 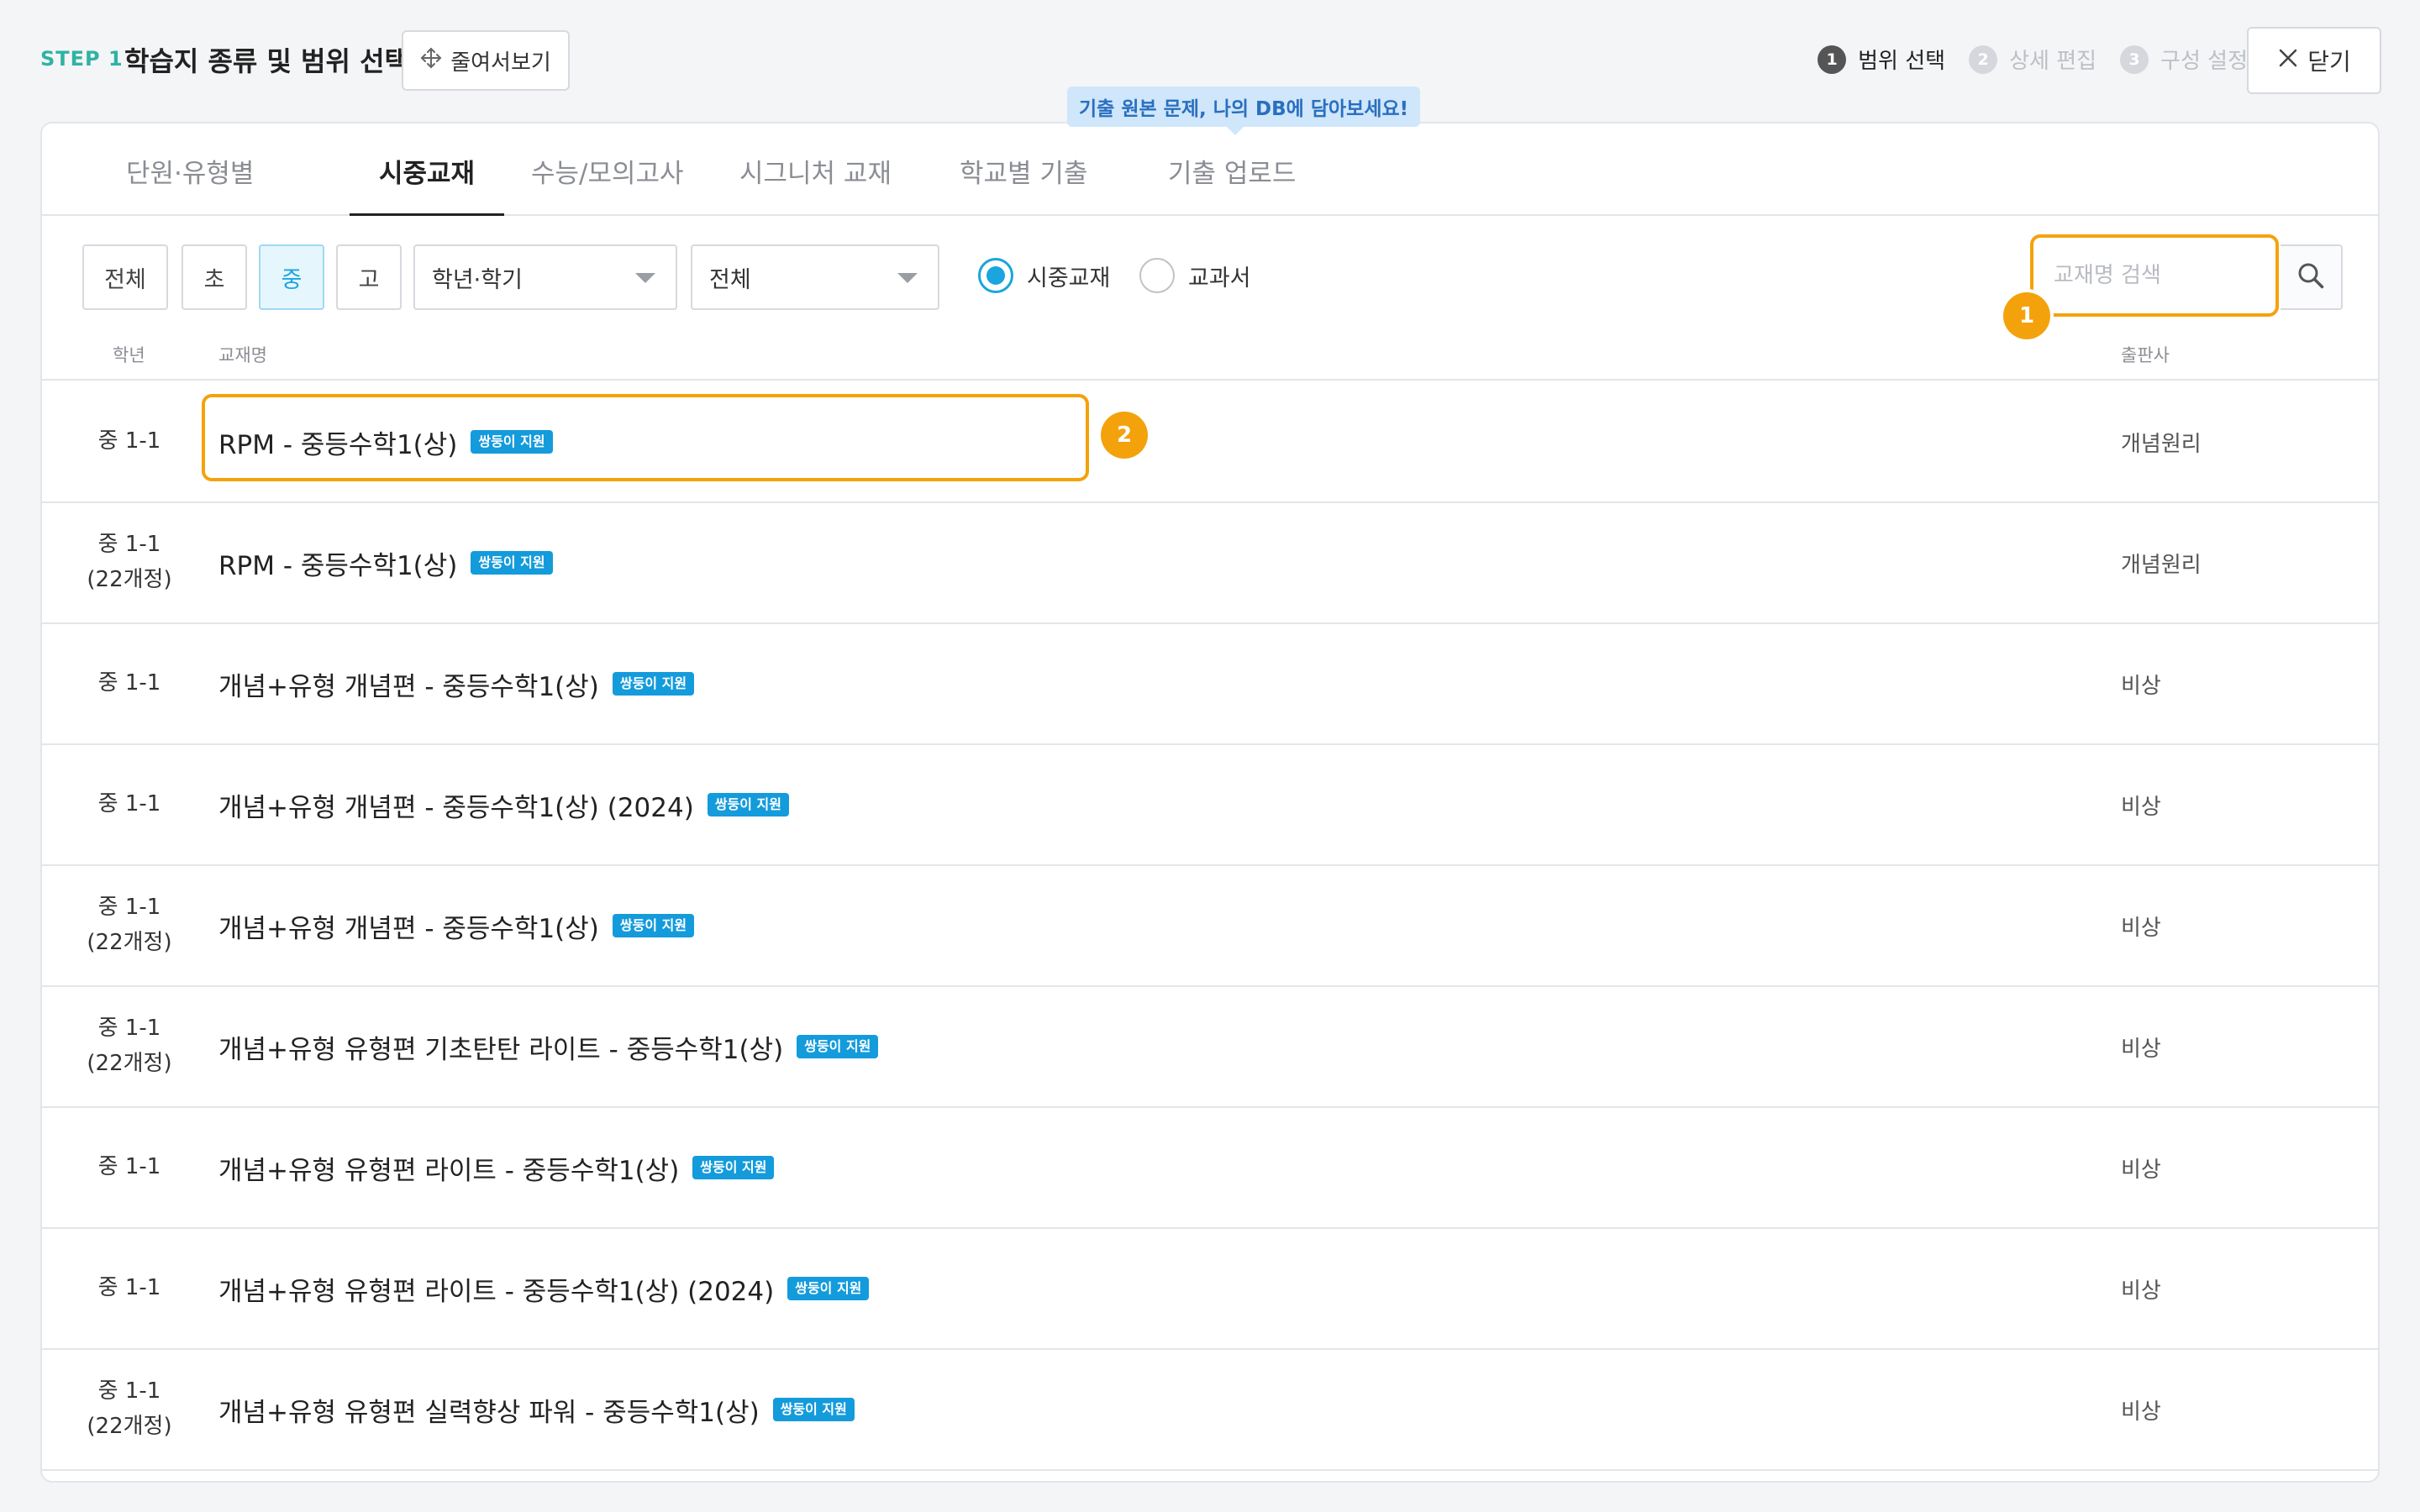 What do you see at coordinates (2329, 62) in the screenshot?
I see `close-label: 닫기` at bounding box center [2329, 62].